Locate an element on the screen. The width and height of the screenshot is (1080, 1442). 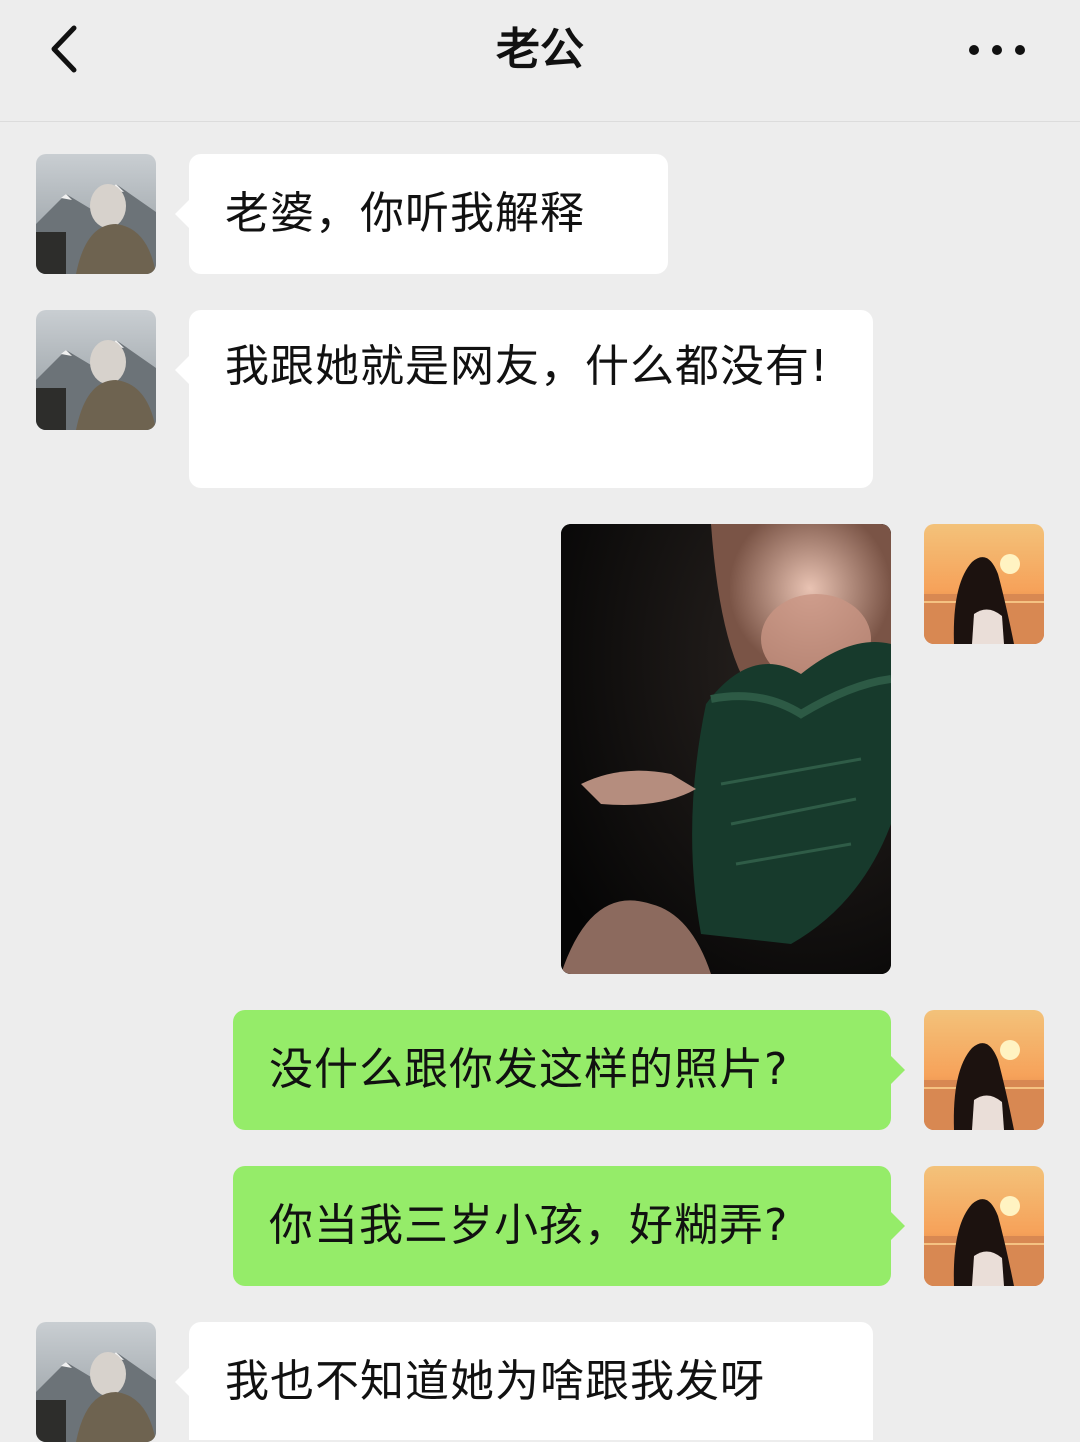
message-bubble-incoming: 我也不知道她为啥跟我发呀 is located at coordinates (524, 1381).